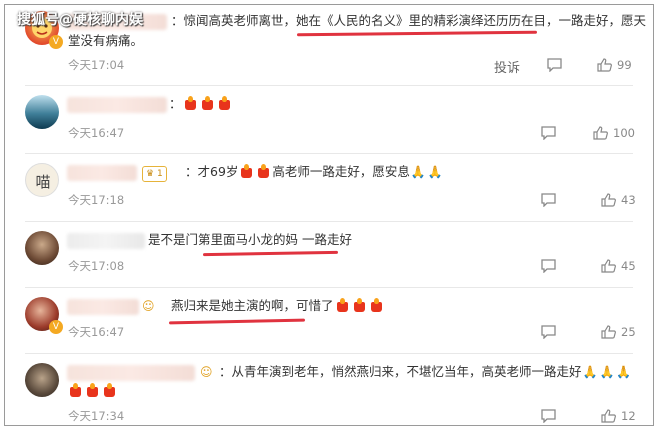 The height and width of the screenshot is (431, 660). Describe the element at coordinates (628, 332) in the screenshot. I see `like-count: 25` at that location.